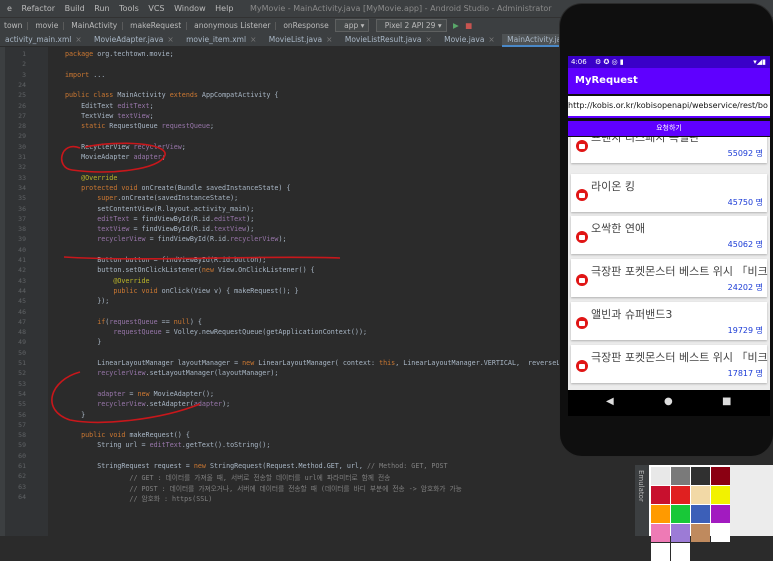 The height and width of the screenshot is (561, 773). I want to click on request-button: 요청하기, so click(669, 128).